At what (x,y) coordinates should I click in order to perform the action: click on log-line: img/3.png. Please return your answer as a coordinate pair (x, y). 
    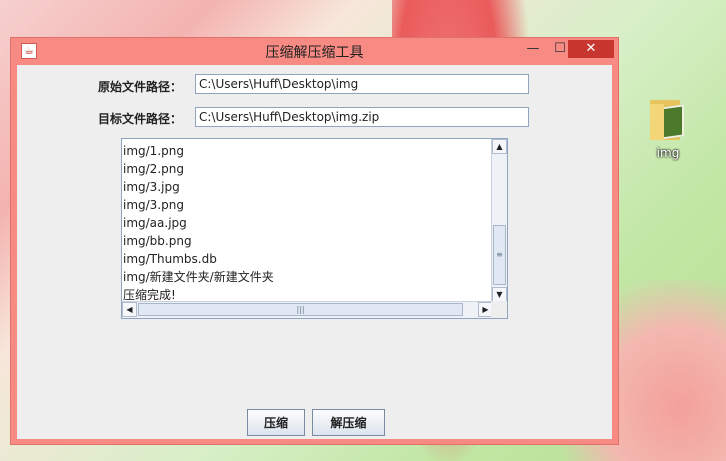
    Looking at the image, I should click on (153, 205).